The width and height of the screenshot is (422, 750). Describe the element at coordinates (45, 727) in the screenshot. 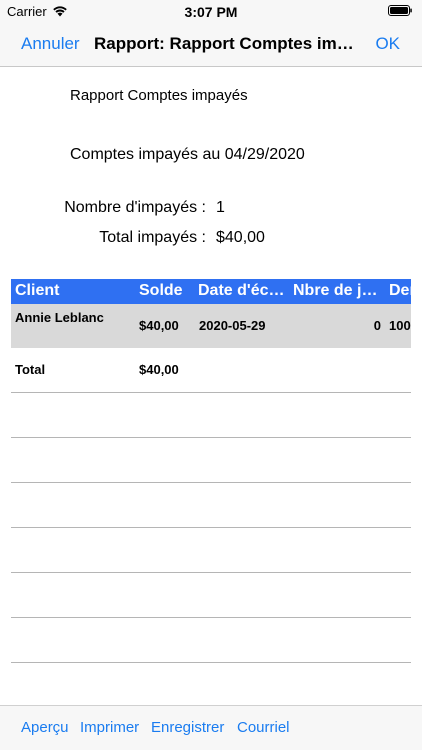

I see `preview-button: Aperçu` at that location.